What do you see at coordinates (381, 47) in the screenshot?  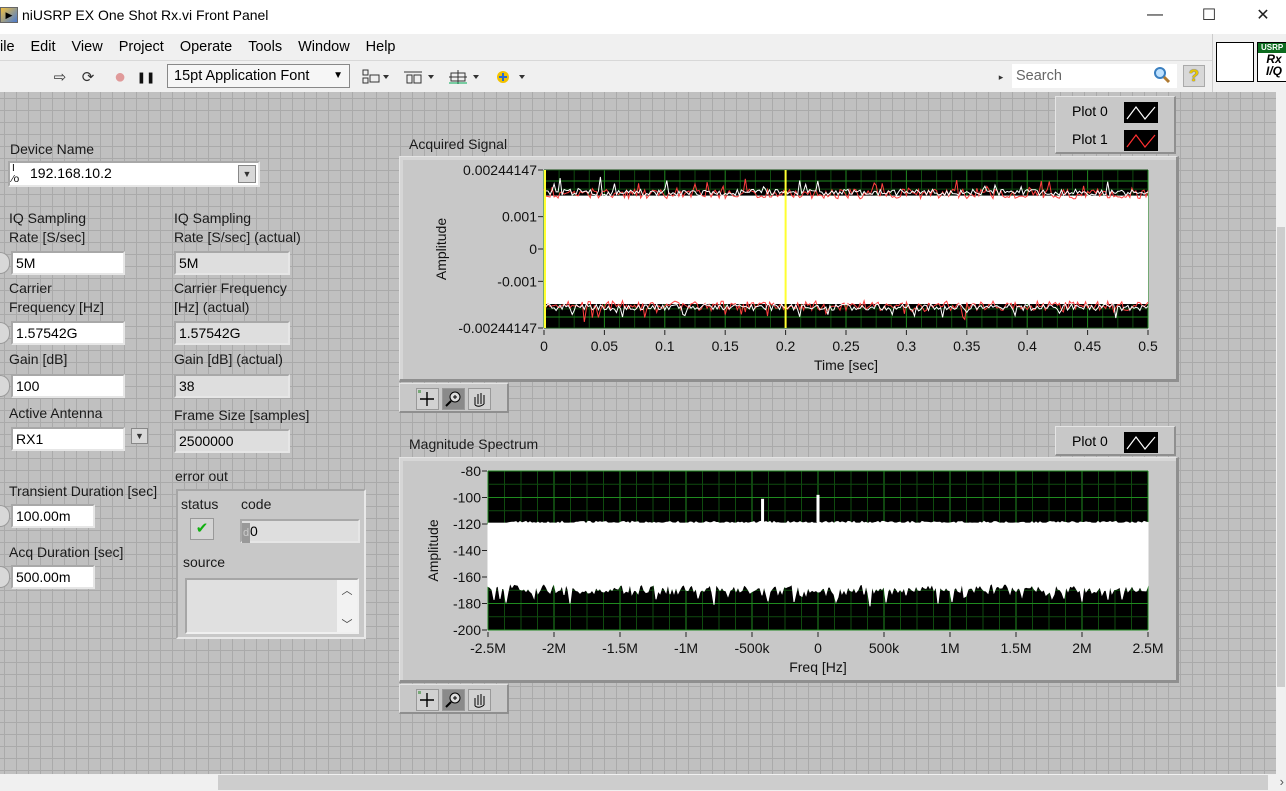 I see `menu-help: Help` at bounding box center [381, 47].